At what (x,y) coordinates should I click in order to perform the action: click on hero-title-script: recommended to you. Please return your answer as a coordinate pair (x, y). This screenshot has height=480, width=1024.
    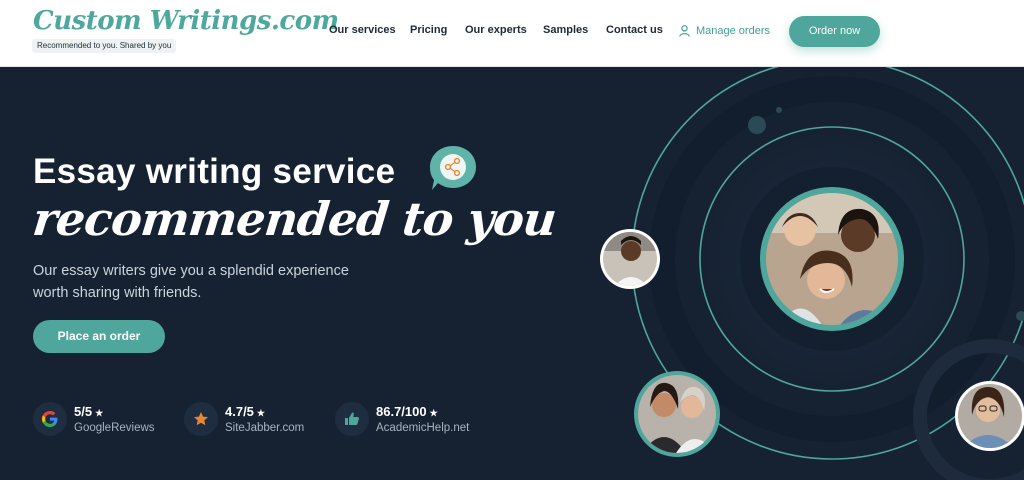
    Looking at the image, I should click on (294, 219).